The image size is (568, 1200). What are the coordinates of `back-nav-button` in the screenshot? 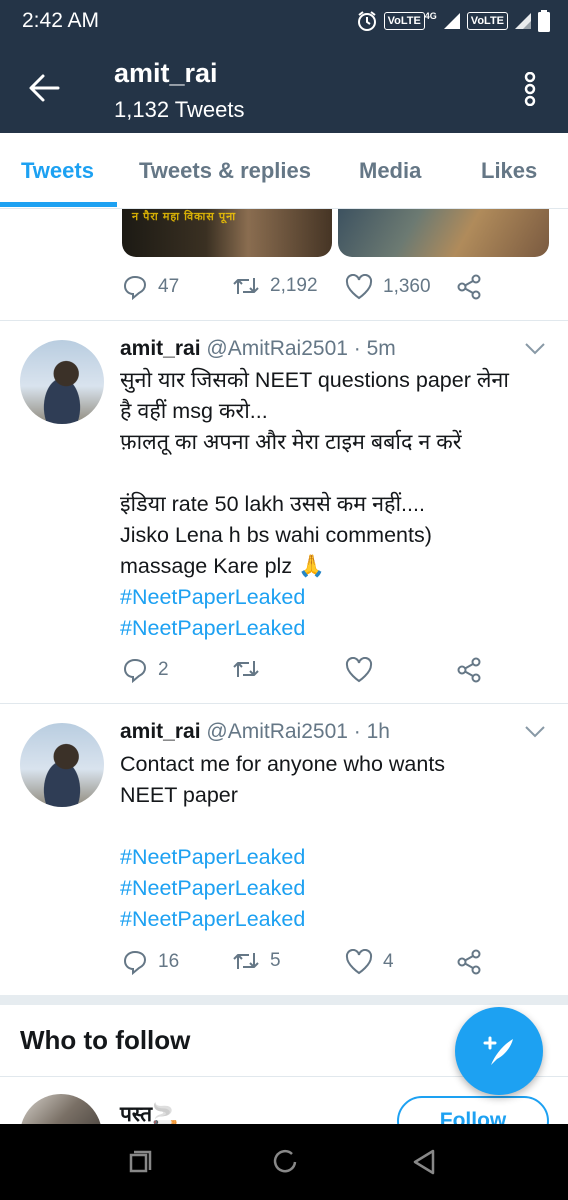 It's located at (424, 1164).